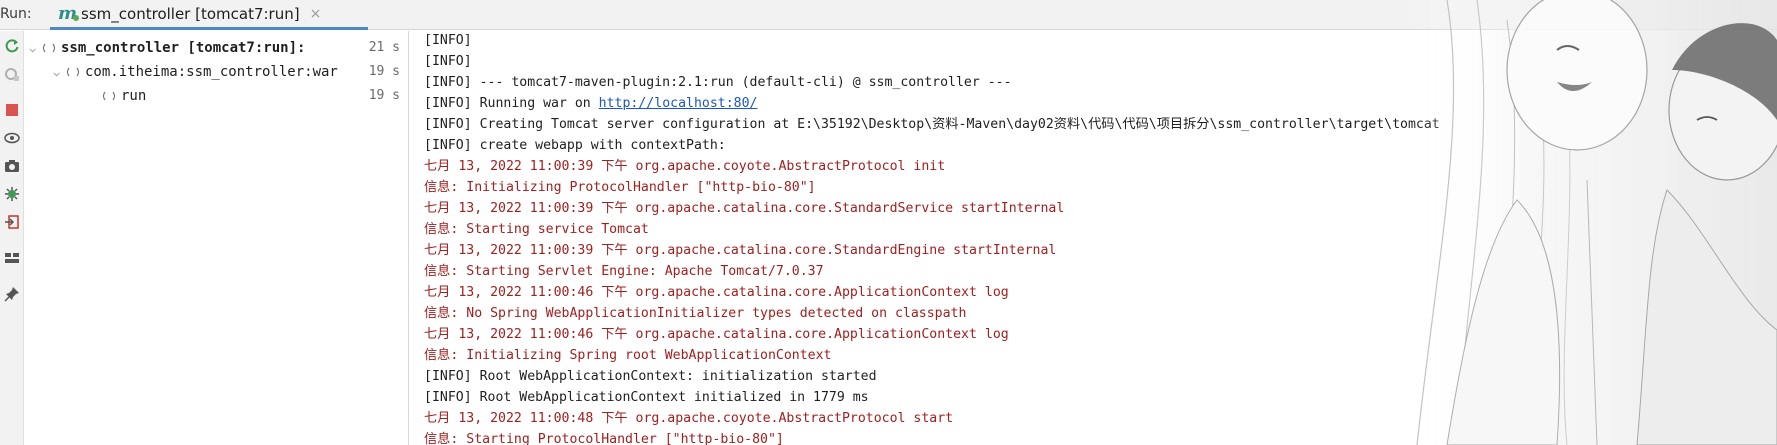  Describe the element at coordinates (12, 294) in the screenshot. I see `pin-icon` at that location.